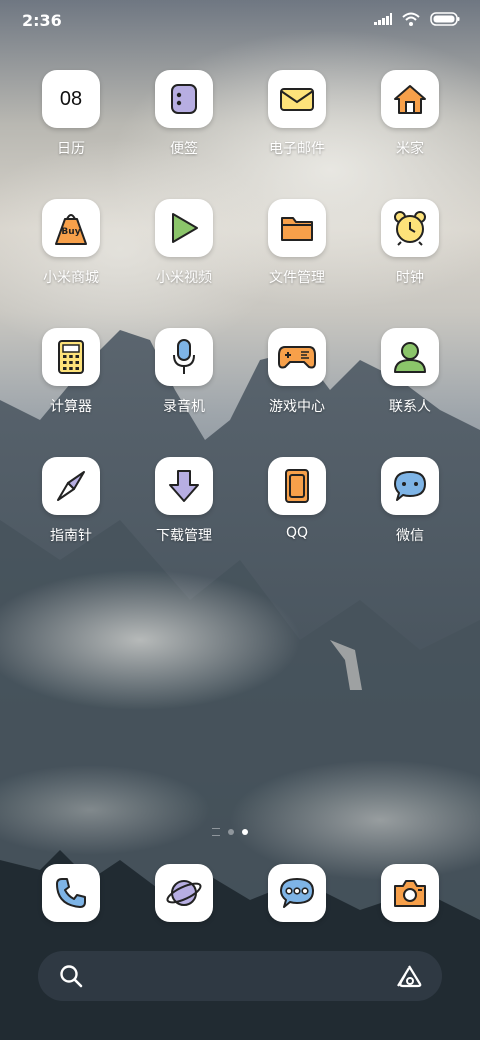 This screenshot has height=1040, width=480. What do you see at coordinates (410, 536) in the screenshot?
I see `app-label: 微信` at bounding box center [410, 536].